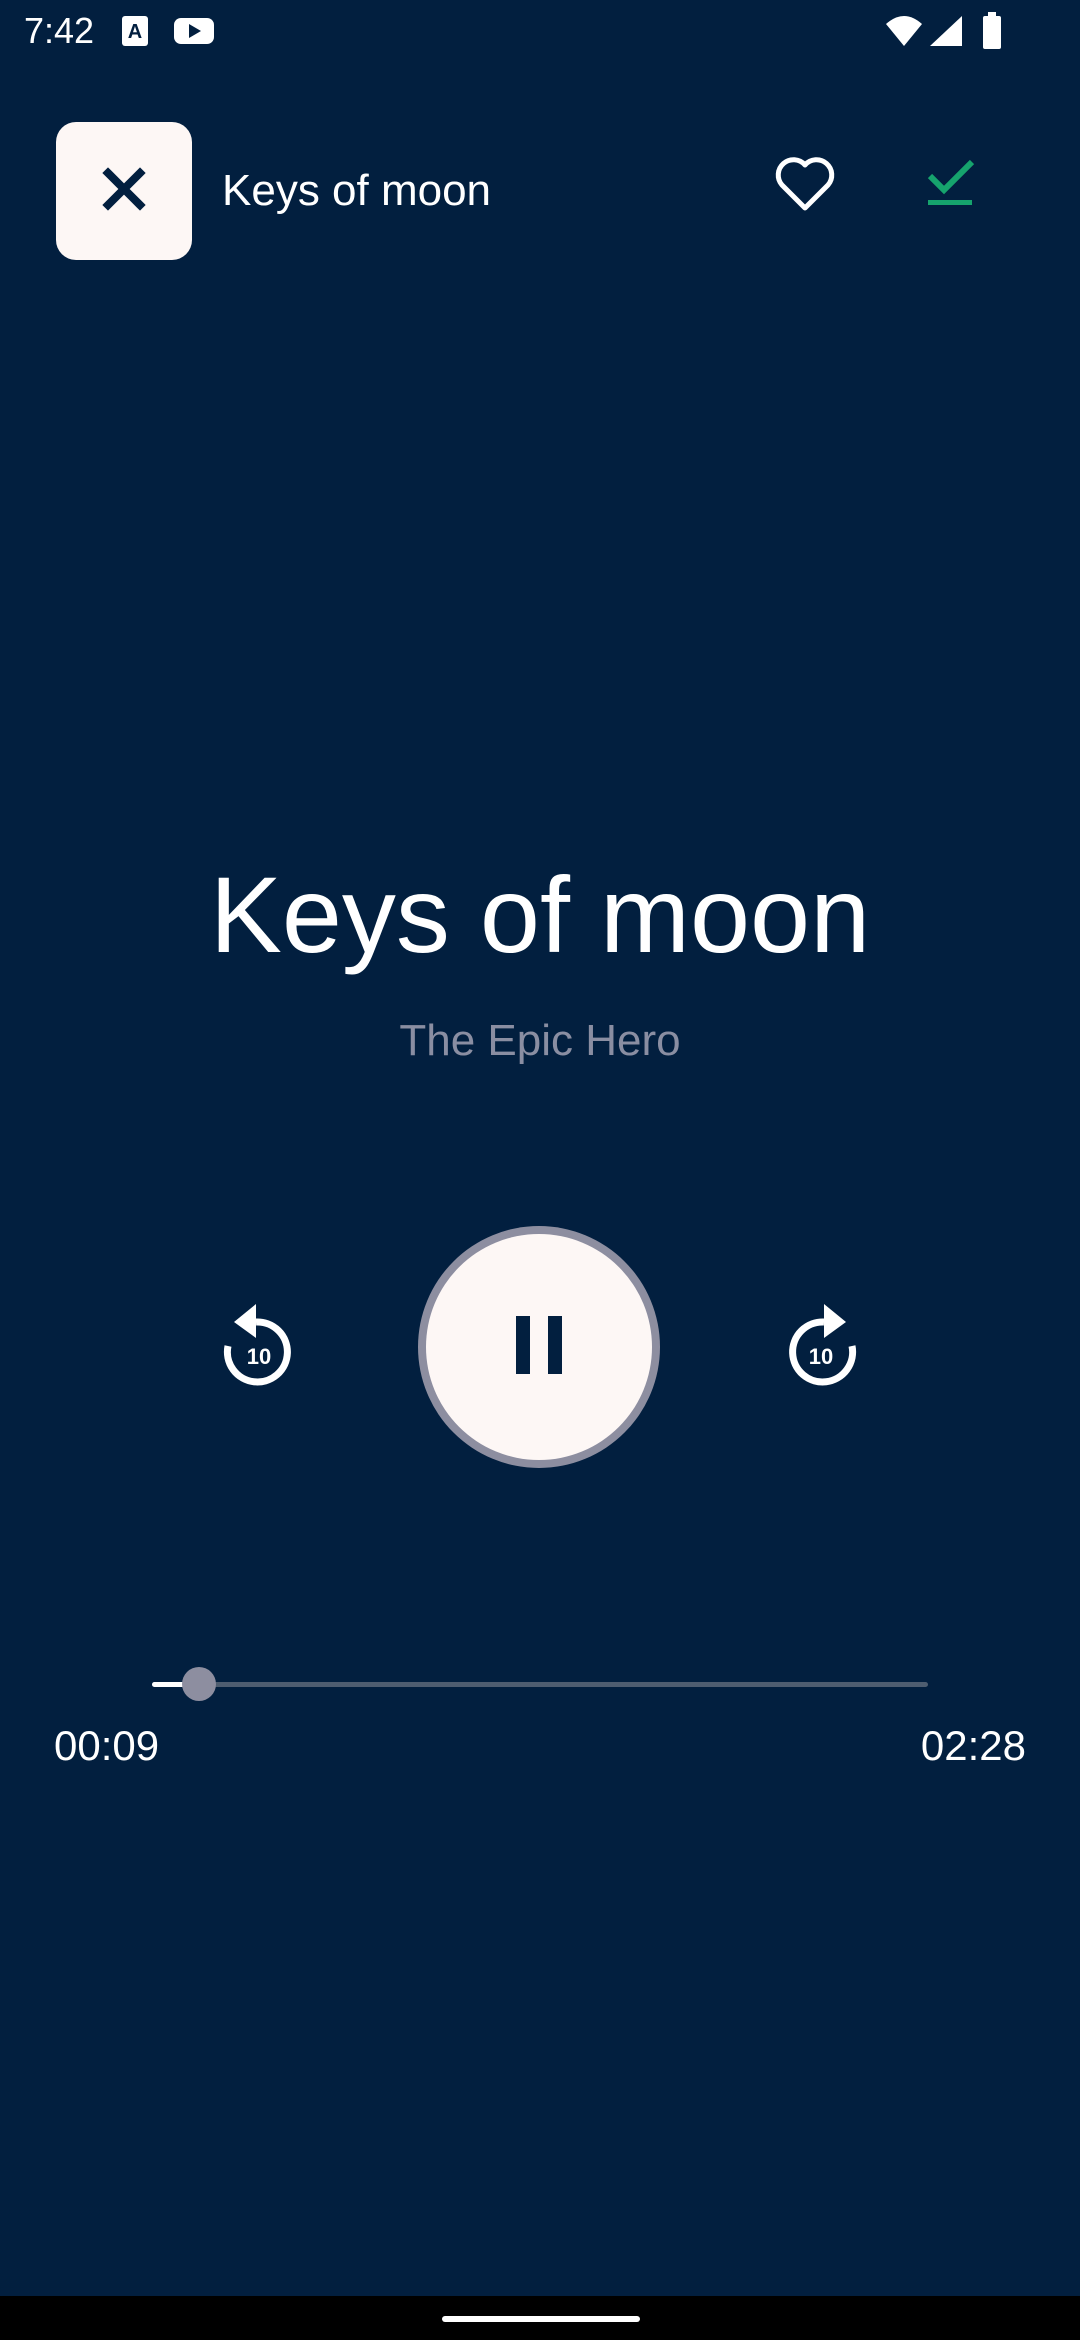 This screenshot has height=2340, width=1080. I want to click on home-gesture-handle, so click(541, 2319).